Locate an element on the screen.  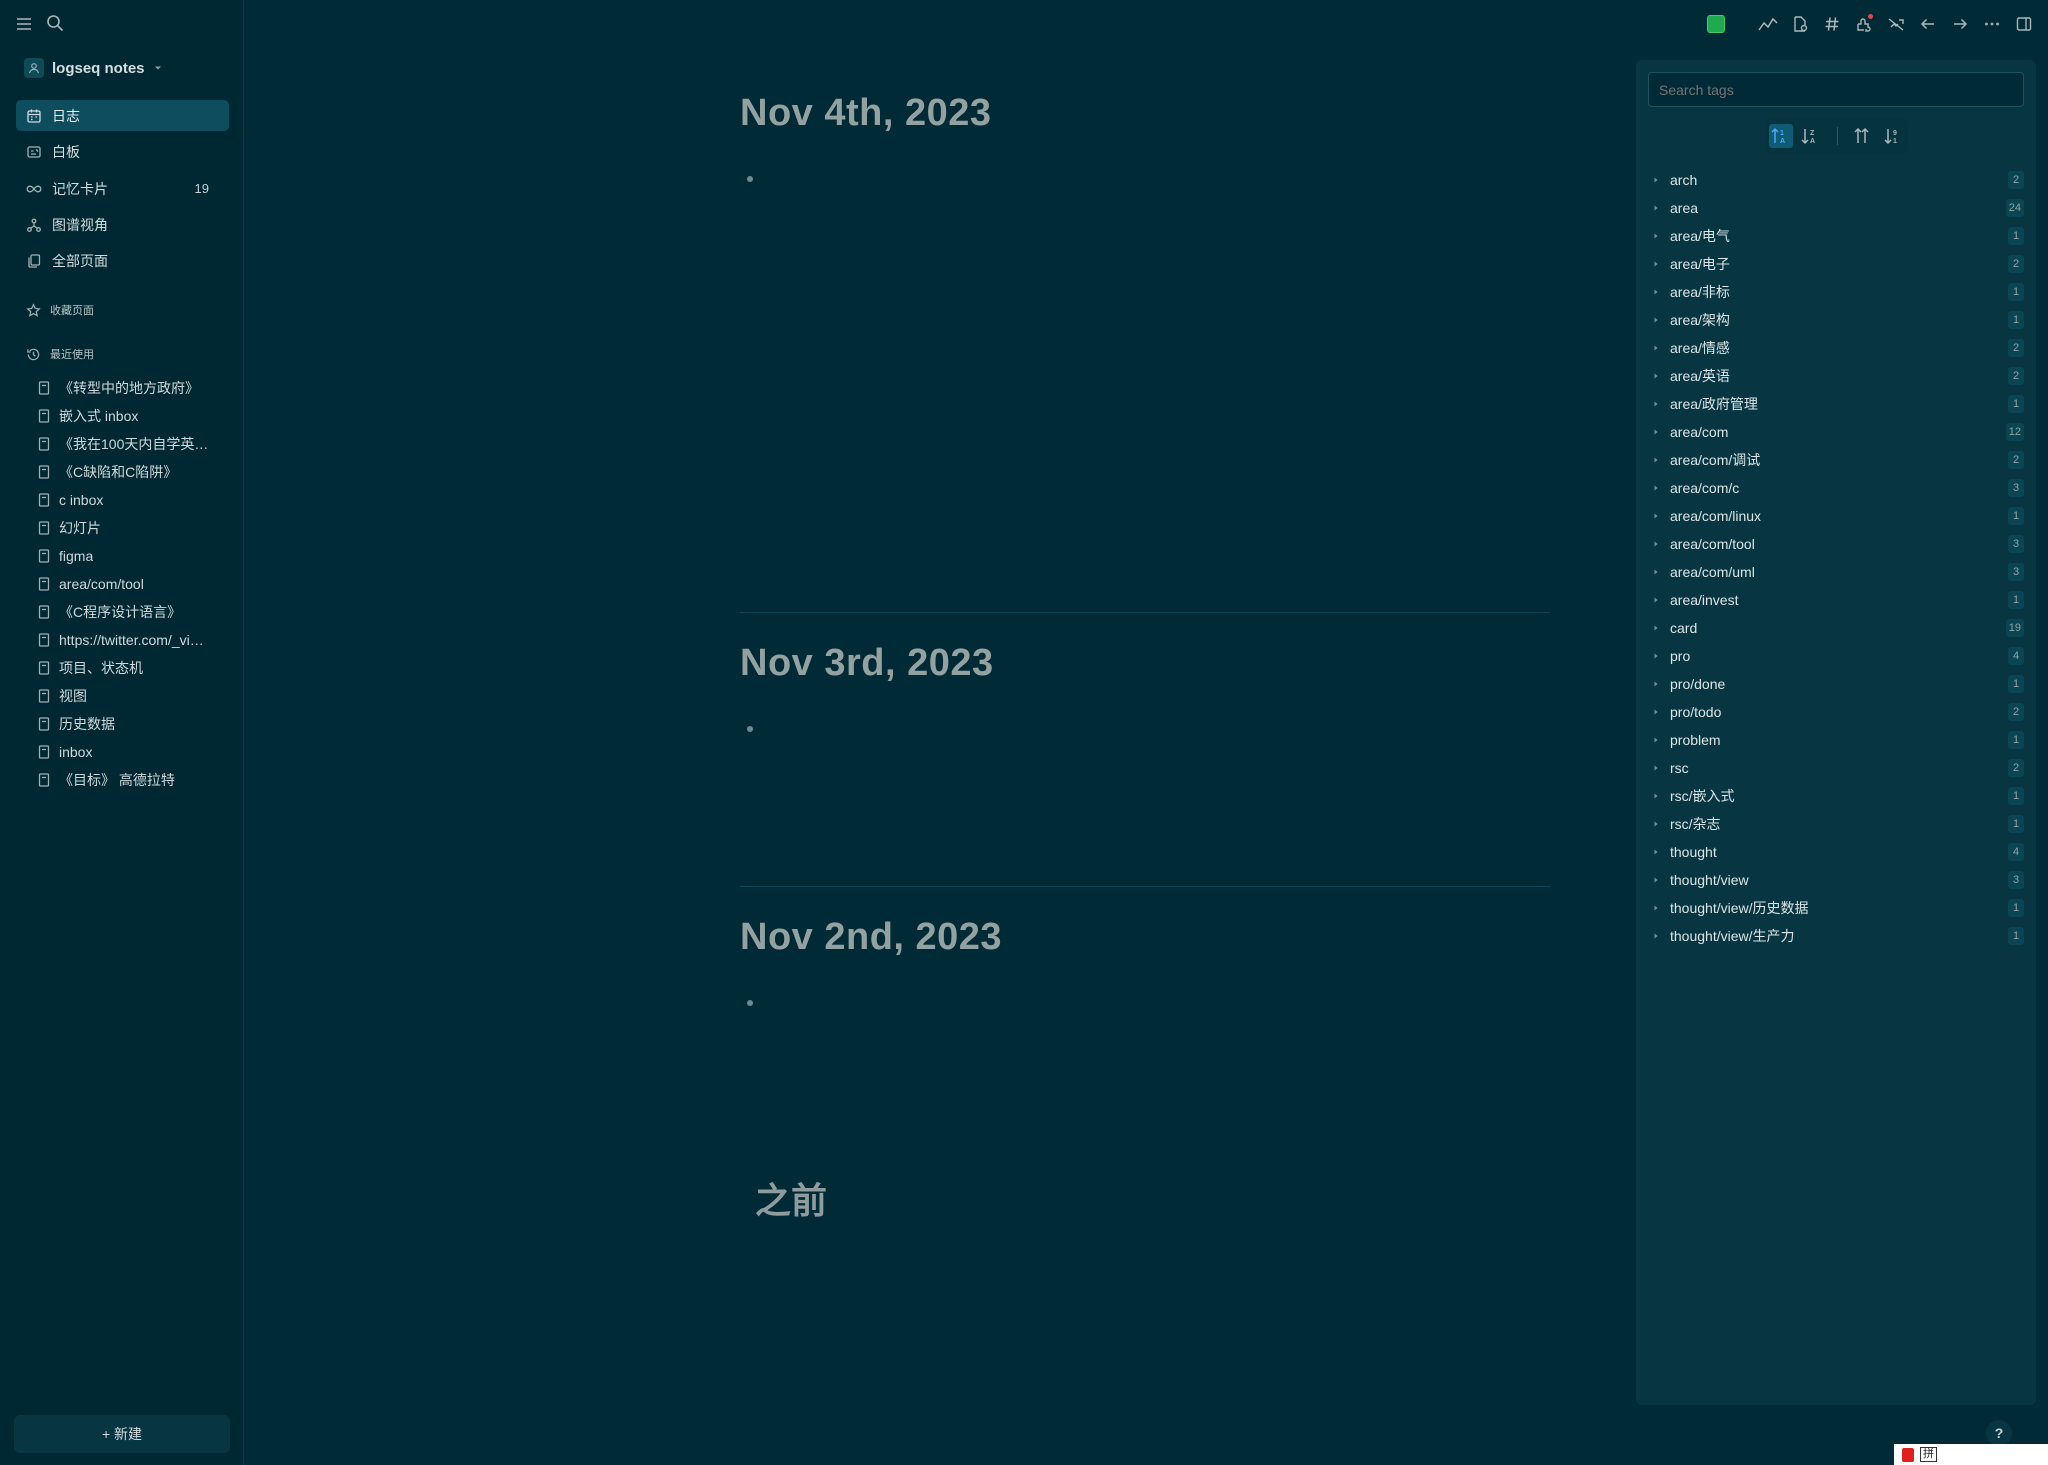
tag-name: area/政府管理 is located at coordinates (1714, 404).